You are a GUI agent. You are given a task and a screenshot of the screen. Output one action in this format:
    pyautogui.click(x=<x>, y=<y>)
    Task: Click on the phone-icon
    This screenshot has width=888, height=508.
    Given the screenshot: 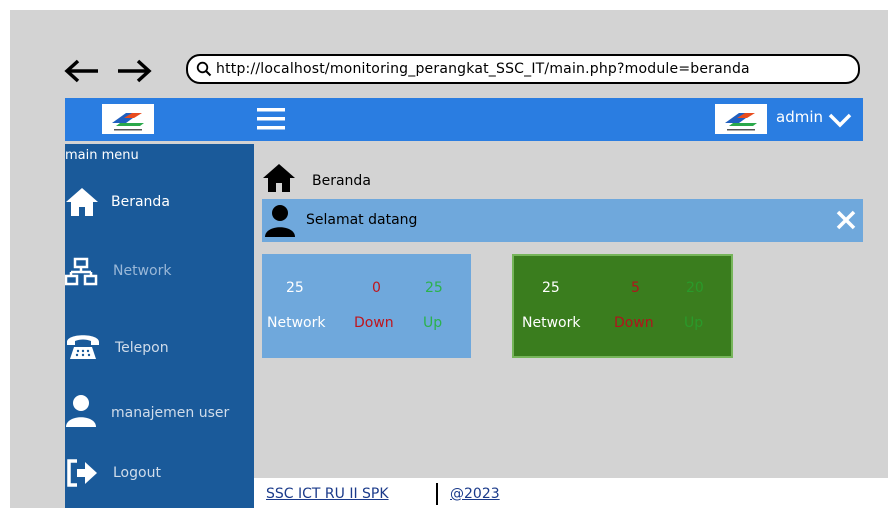 What is the action you would take?
    pyautogui.click(x=83, y=347)
    